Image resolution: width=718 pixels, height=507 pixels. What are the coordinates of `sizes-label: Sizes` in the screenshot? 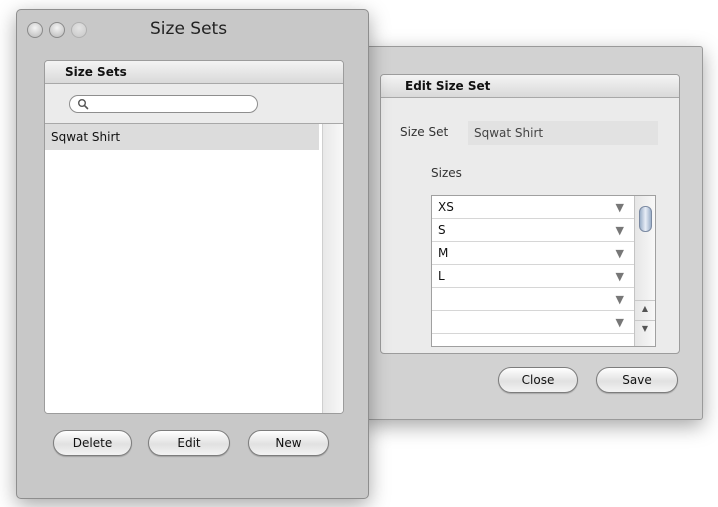 It's located at (446, 173).